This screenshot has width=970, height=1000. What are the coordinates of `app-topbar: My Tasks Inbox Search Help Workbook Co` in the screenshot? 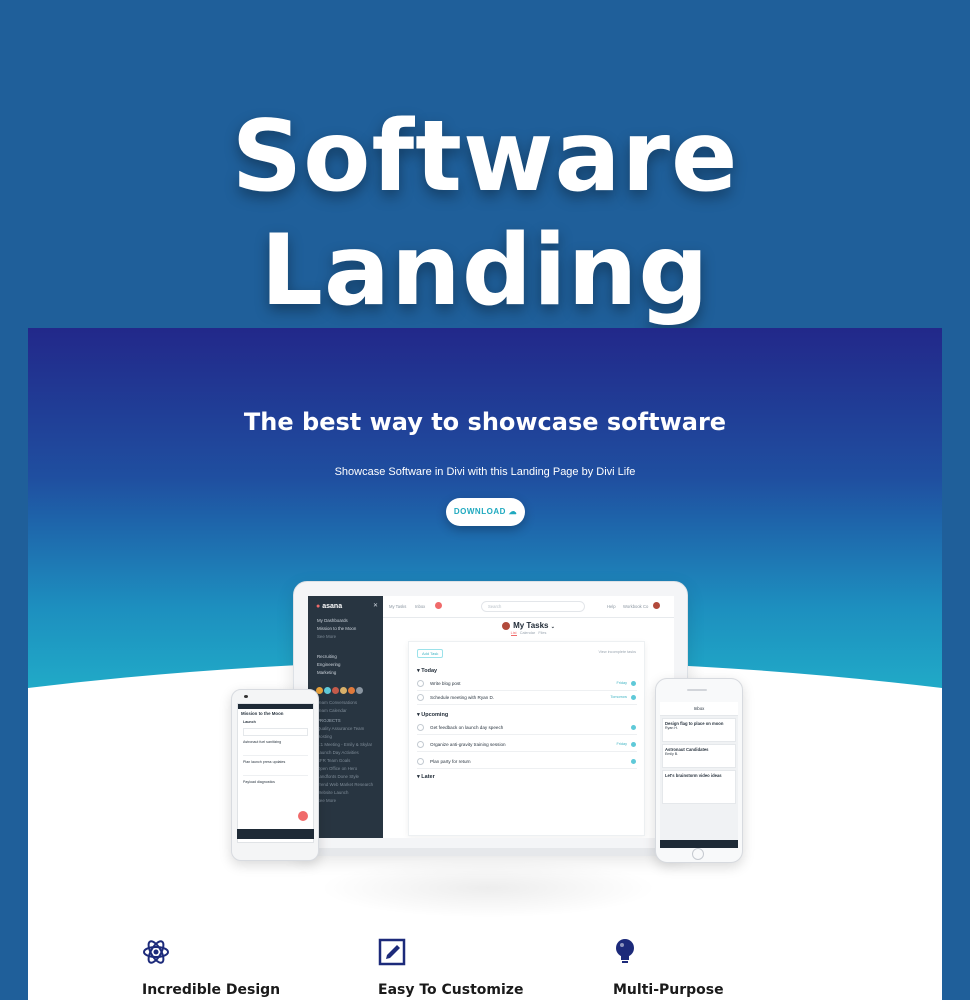 It's located at (528, 607).